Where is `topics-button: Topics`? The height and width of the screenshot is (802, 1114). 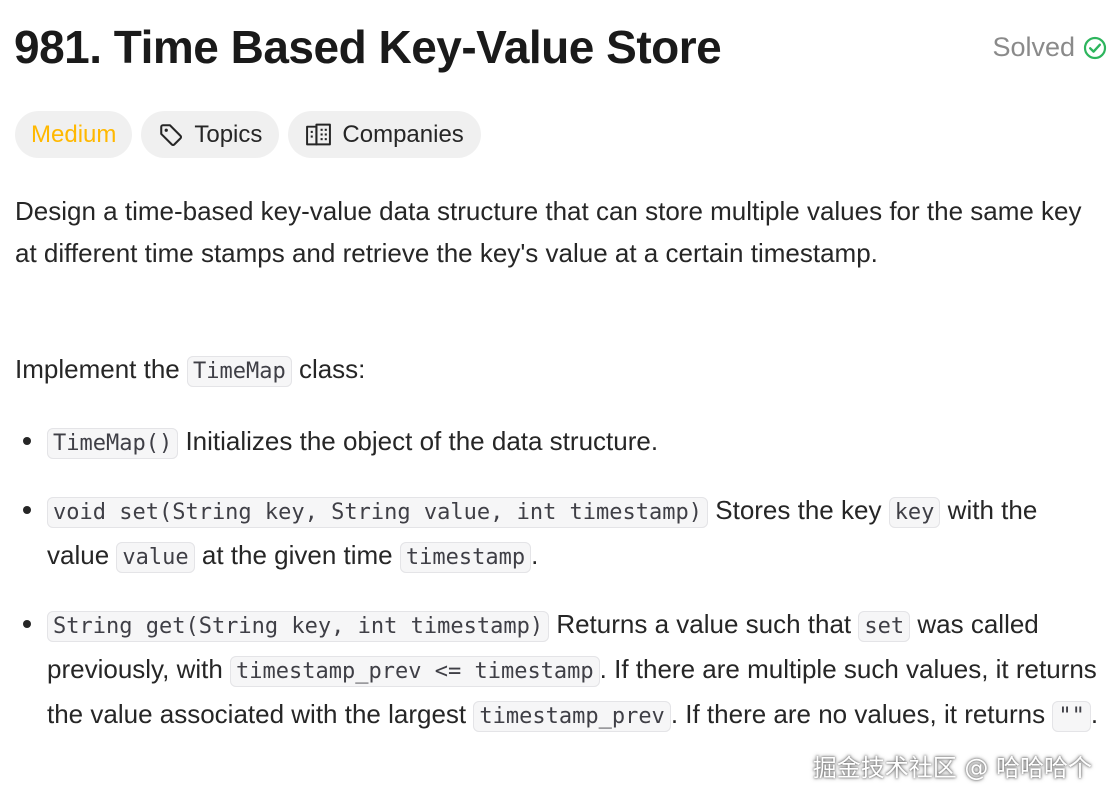
topics-button: Topics is located at coordinates (210, 134).